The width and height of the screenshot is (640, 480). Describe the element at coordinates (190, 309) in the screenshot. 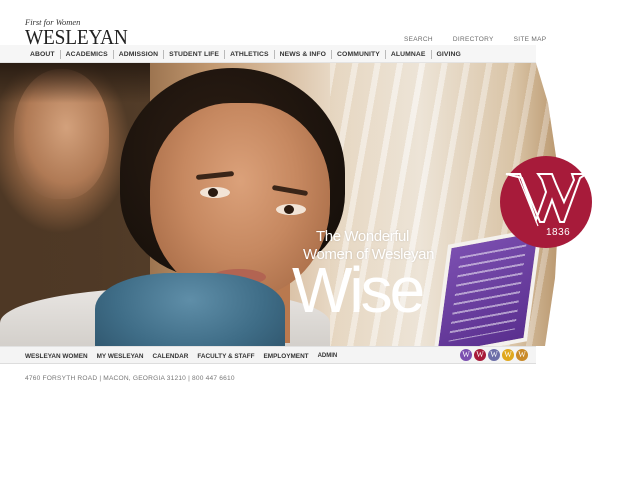

I see `hero-student-scarf` at that location.